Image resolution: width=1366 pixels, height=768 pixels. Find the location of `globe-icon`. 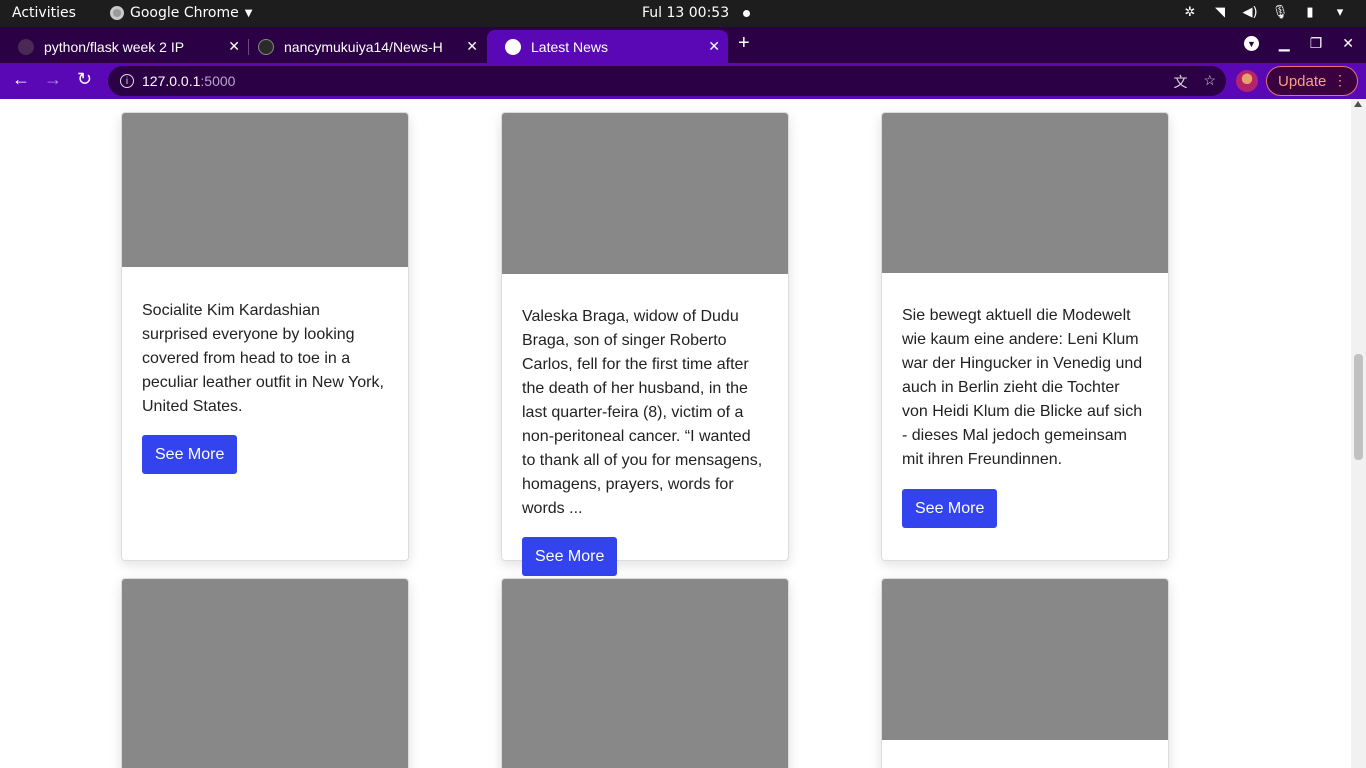

globe-icon is located at coordinates (513, 46).